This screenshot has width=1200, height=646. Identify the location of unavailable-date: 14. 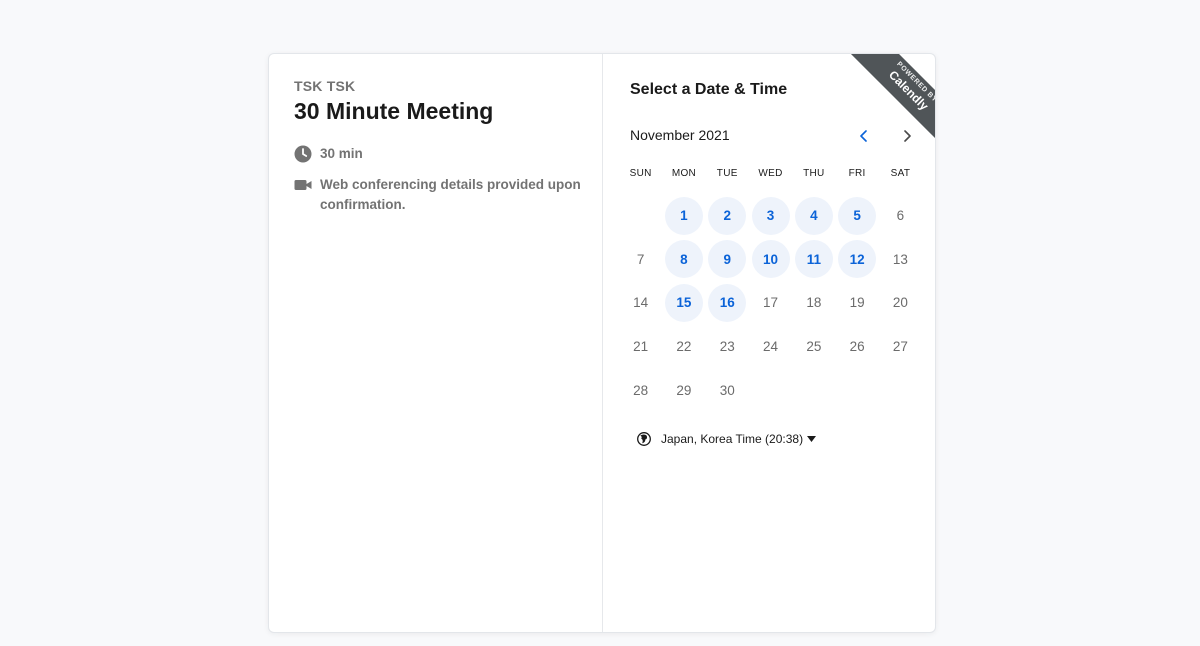
(640, 303).